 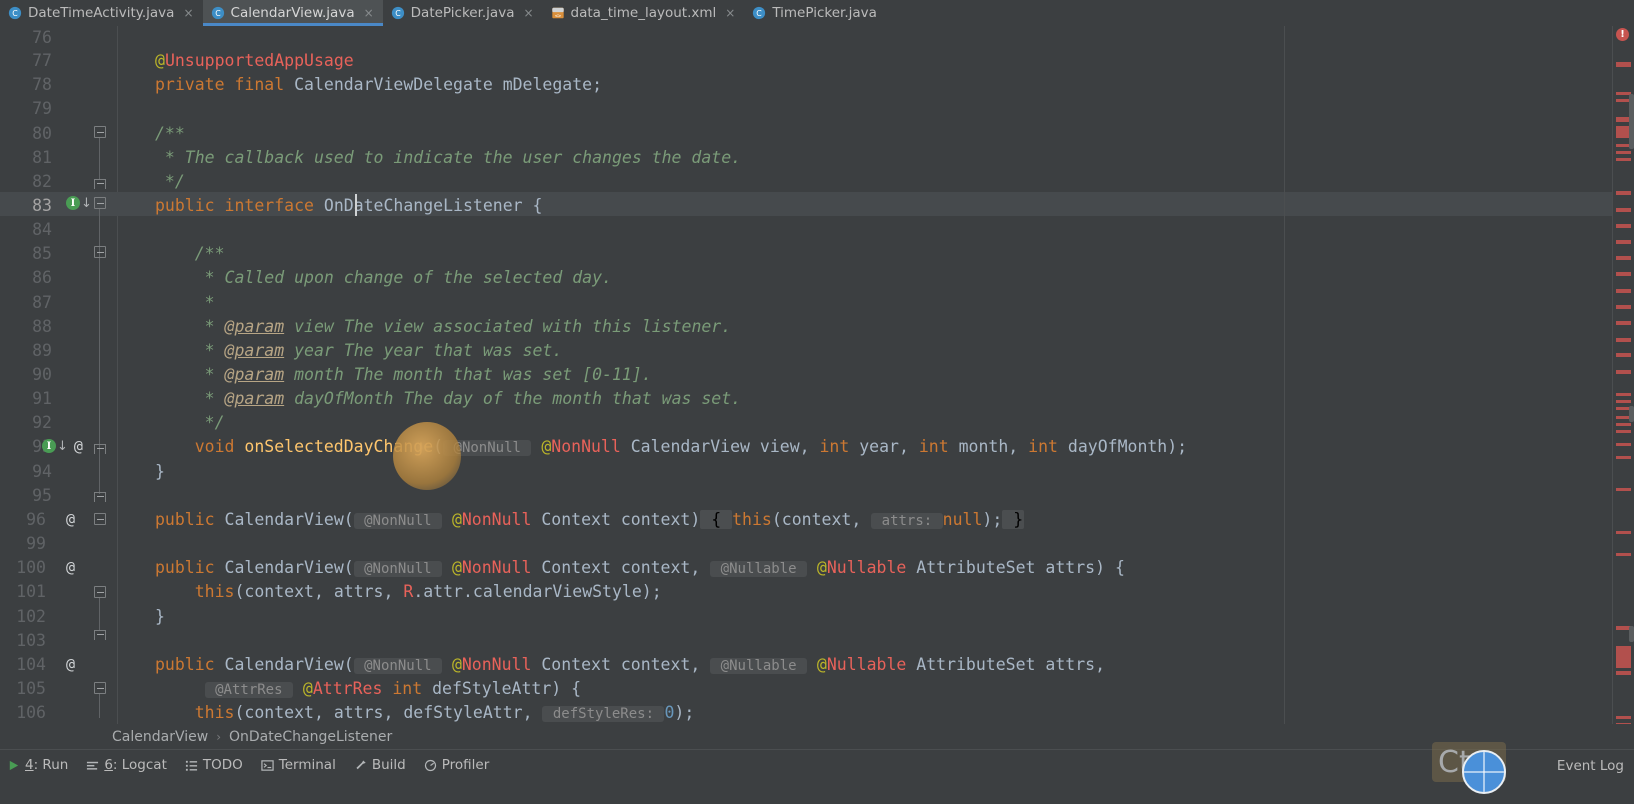 I want to click on tab-data-time-layout-xml: <> data_time_layout.xml ×, so click(x=644, y=13).